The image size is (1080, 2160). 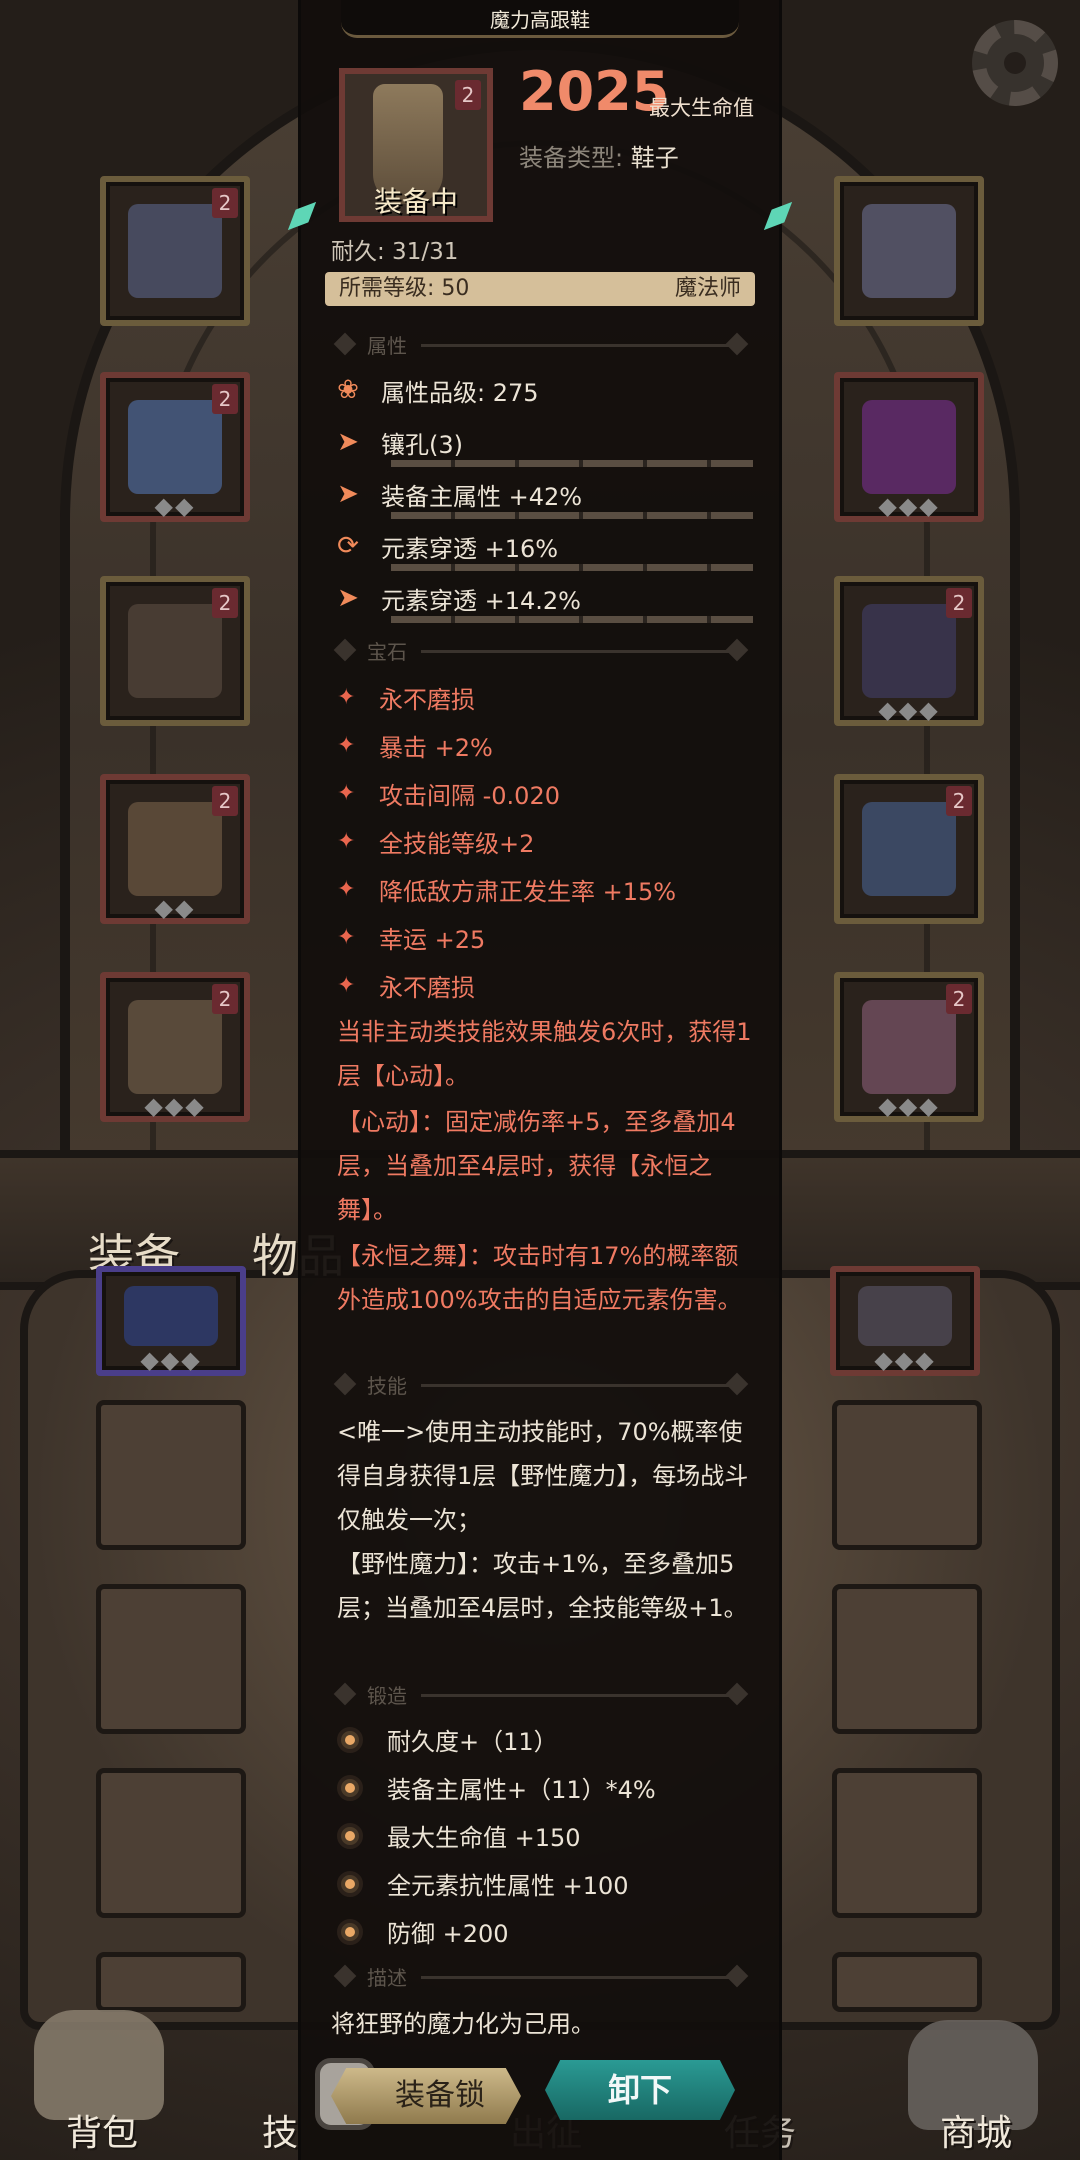 I want to click on gem-row: ✦ 永不磨损, so click(x=406, y=985).